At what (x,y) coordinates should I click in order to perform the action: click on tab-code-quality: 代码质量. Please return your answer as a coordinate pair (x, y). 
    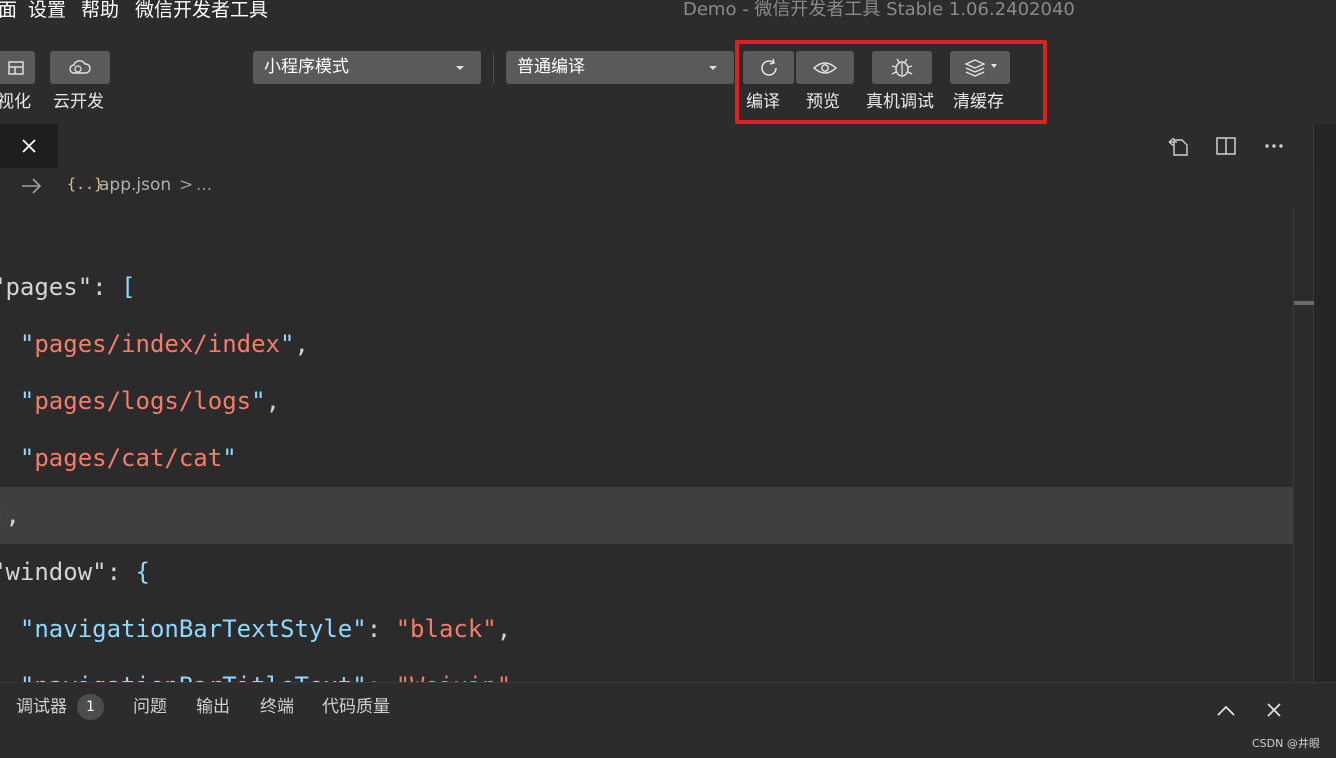
    Looking at the image, I should click on (356, 707).